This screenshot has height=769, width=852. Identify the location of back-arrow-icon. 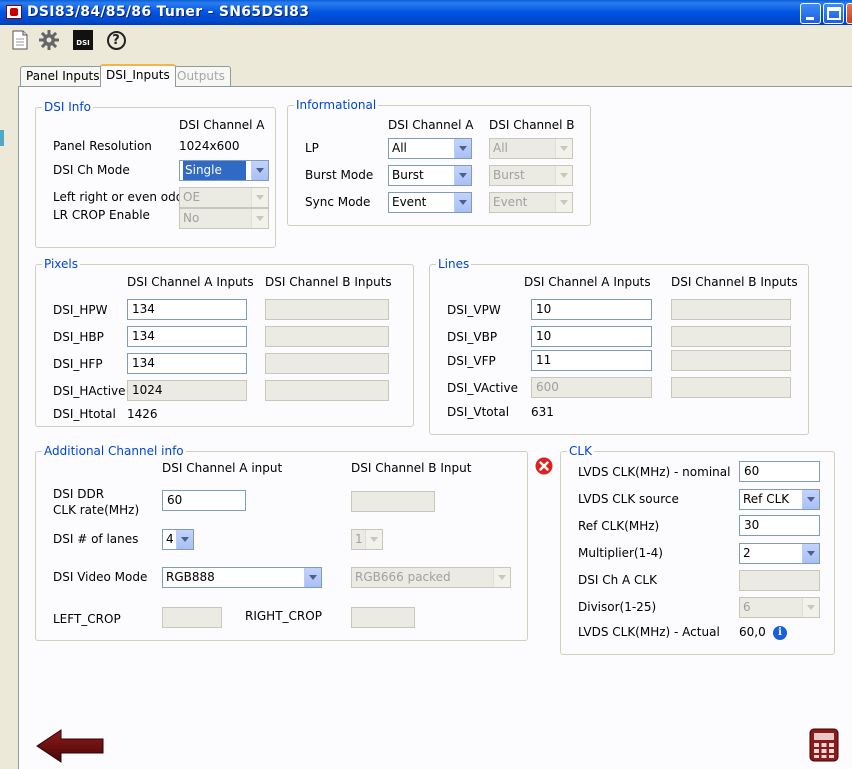
(70, 746).